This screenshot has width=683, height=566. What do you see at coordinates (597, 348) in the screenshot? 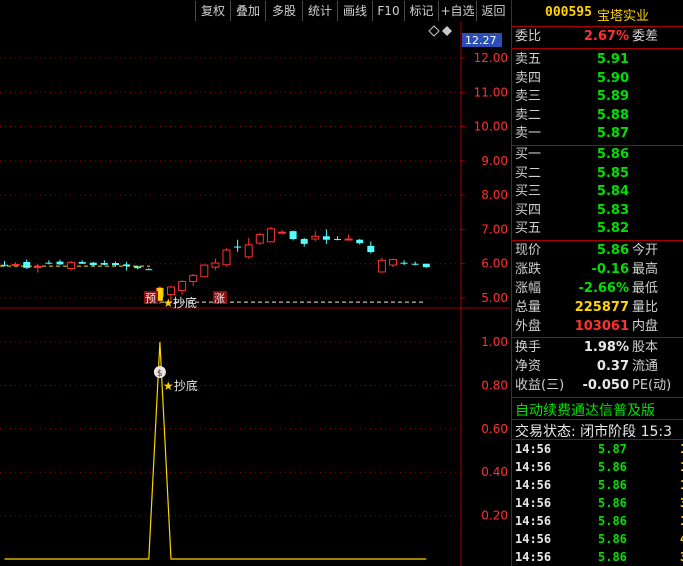
I see `fundamental-row: 换手 1.98% 股本` at bounding box center [597, 348].